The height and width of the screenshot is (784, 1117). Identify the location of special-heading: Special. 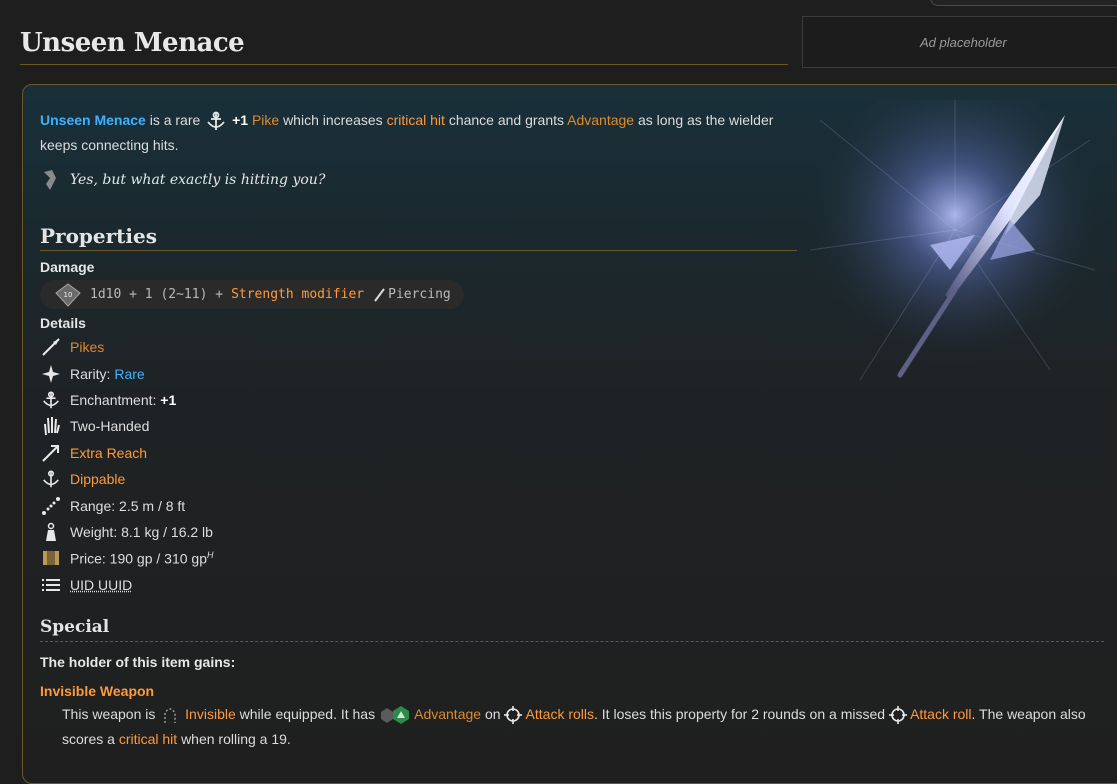
(572, 629).